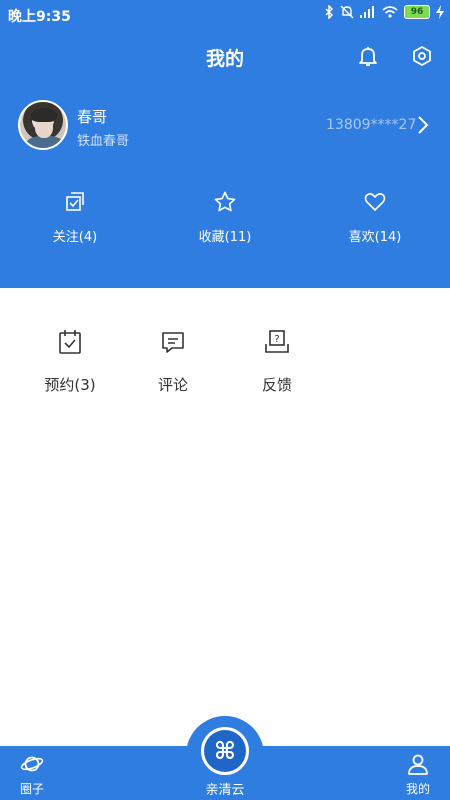  Describe the element at coordinates (225, 127) in the screenshot. I see `profile-row: 春哥 铁血春哥 13809****27` at that location.